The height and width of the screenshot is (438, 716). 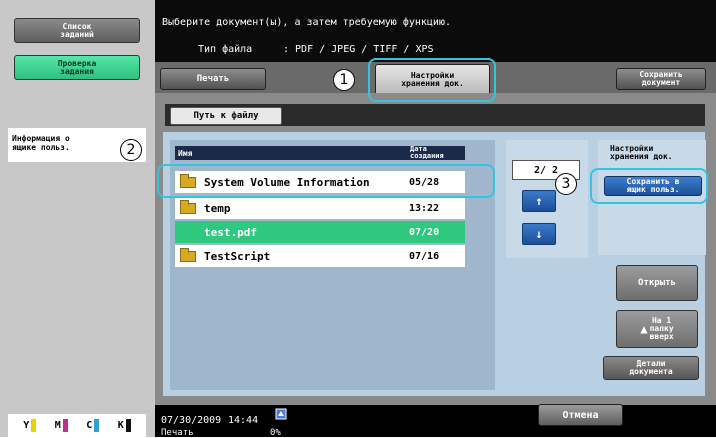 What do you see at coordinates (326, 181) in the screenshot?
I see `callout-ring-file-row` at bounding box center [326, 181].